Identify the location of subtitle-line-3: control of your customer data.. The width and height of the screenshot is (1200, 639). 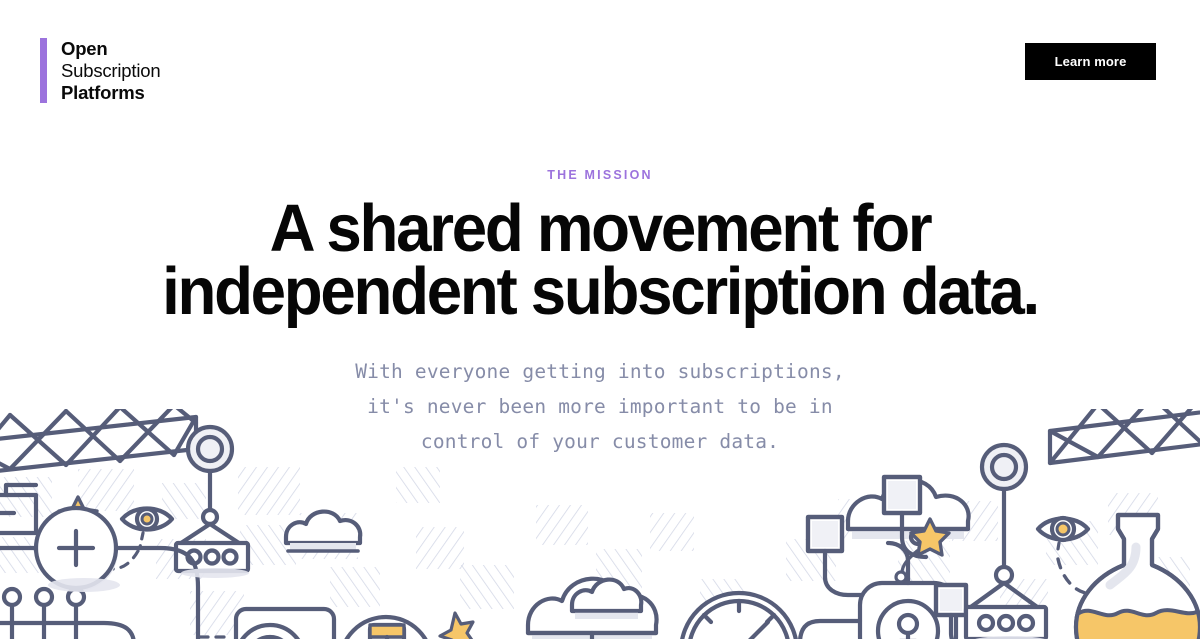
(600, 442).